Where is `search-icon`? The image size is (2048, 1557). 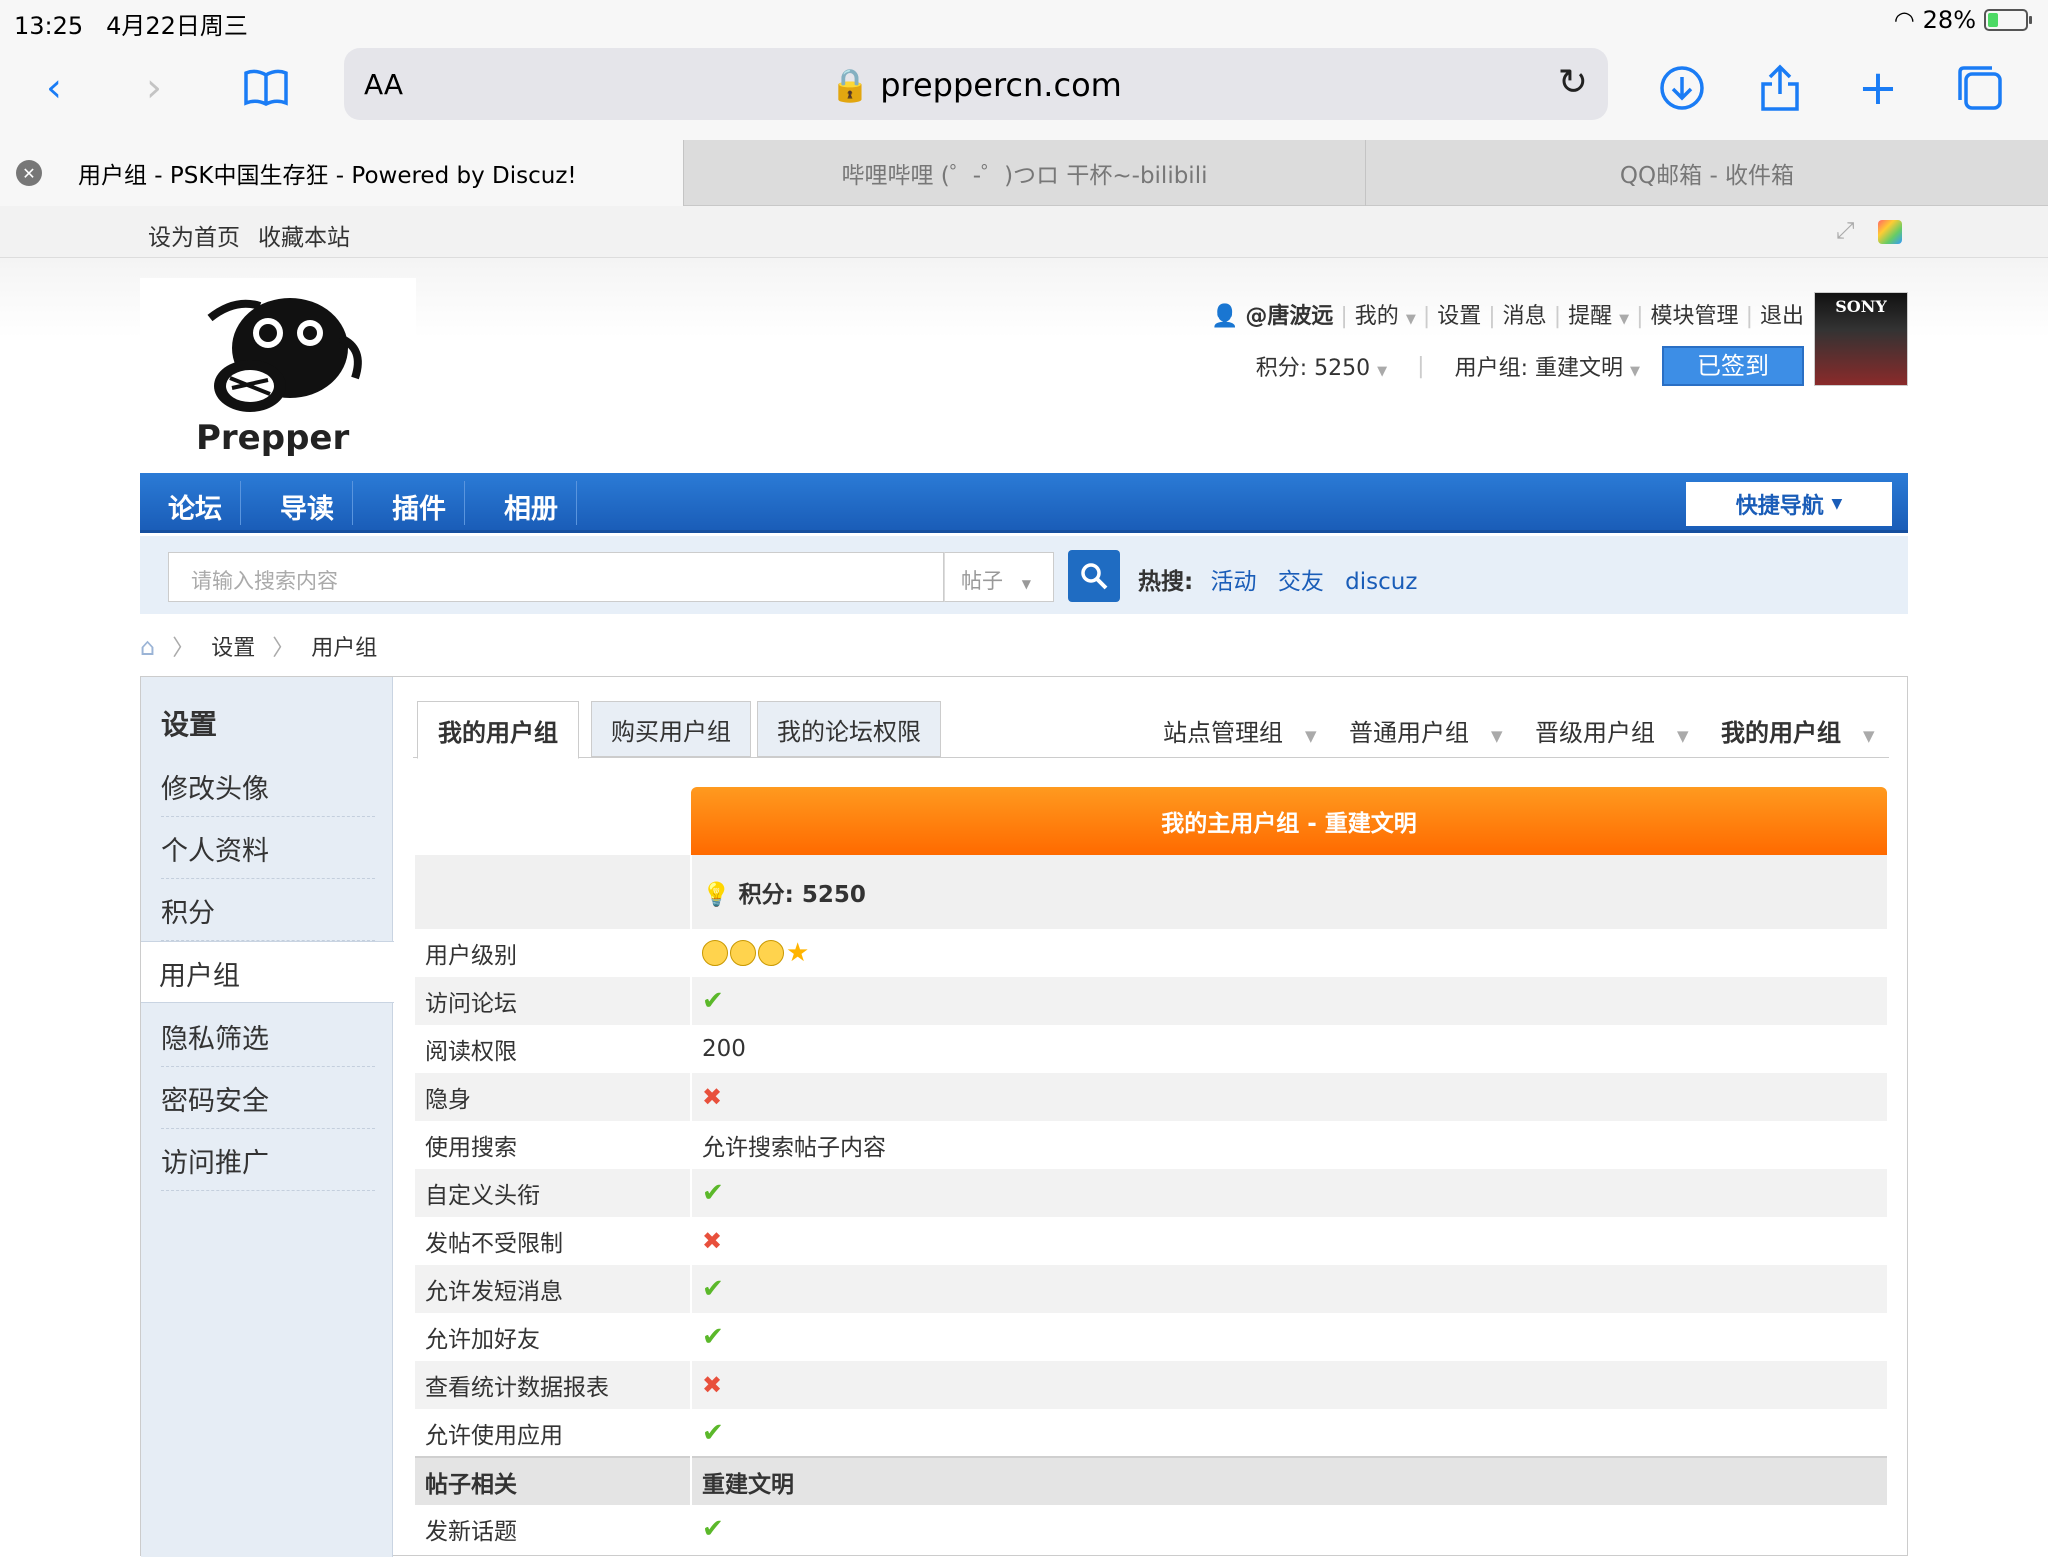
search-icon is located at coordinates (1094, 576).